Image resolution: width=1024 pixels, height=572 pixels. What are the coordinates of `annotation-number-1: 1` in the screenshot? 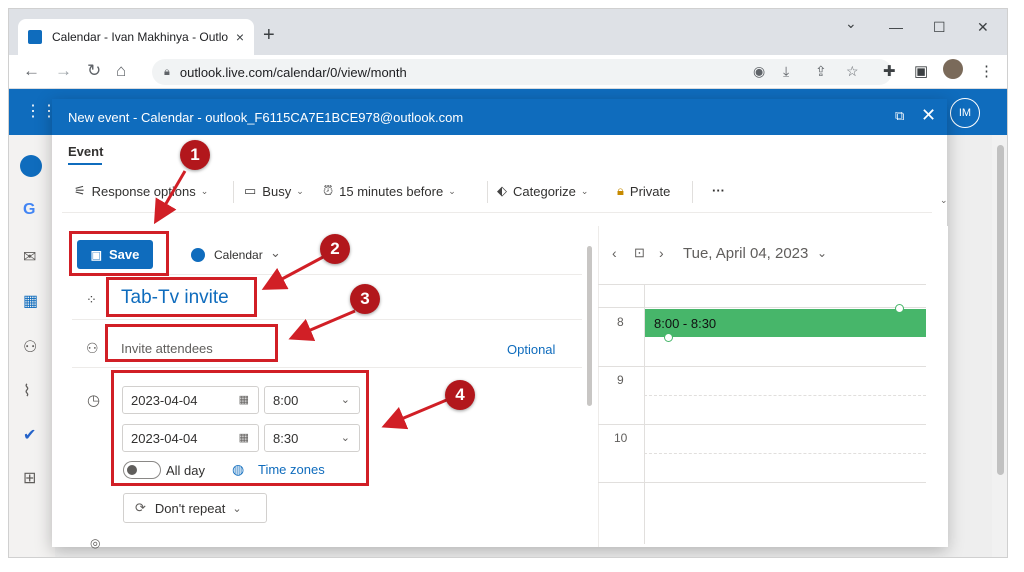 It's located at (195, 155).